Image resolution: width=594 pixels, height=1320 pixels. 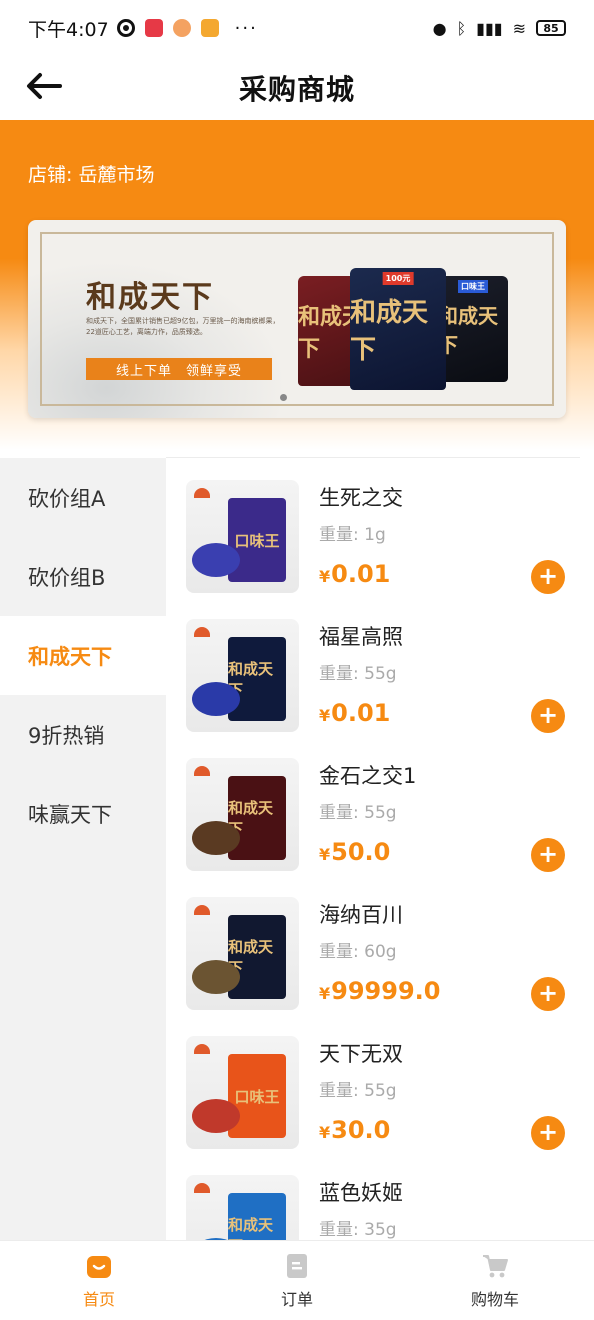 I want to click on product-name: 生死之交, so click(x=361, y=498).